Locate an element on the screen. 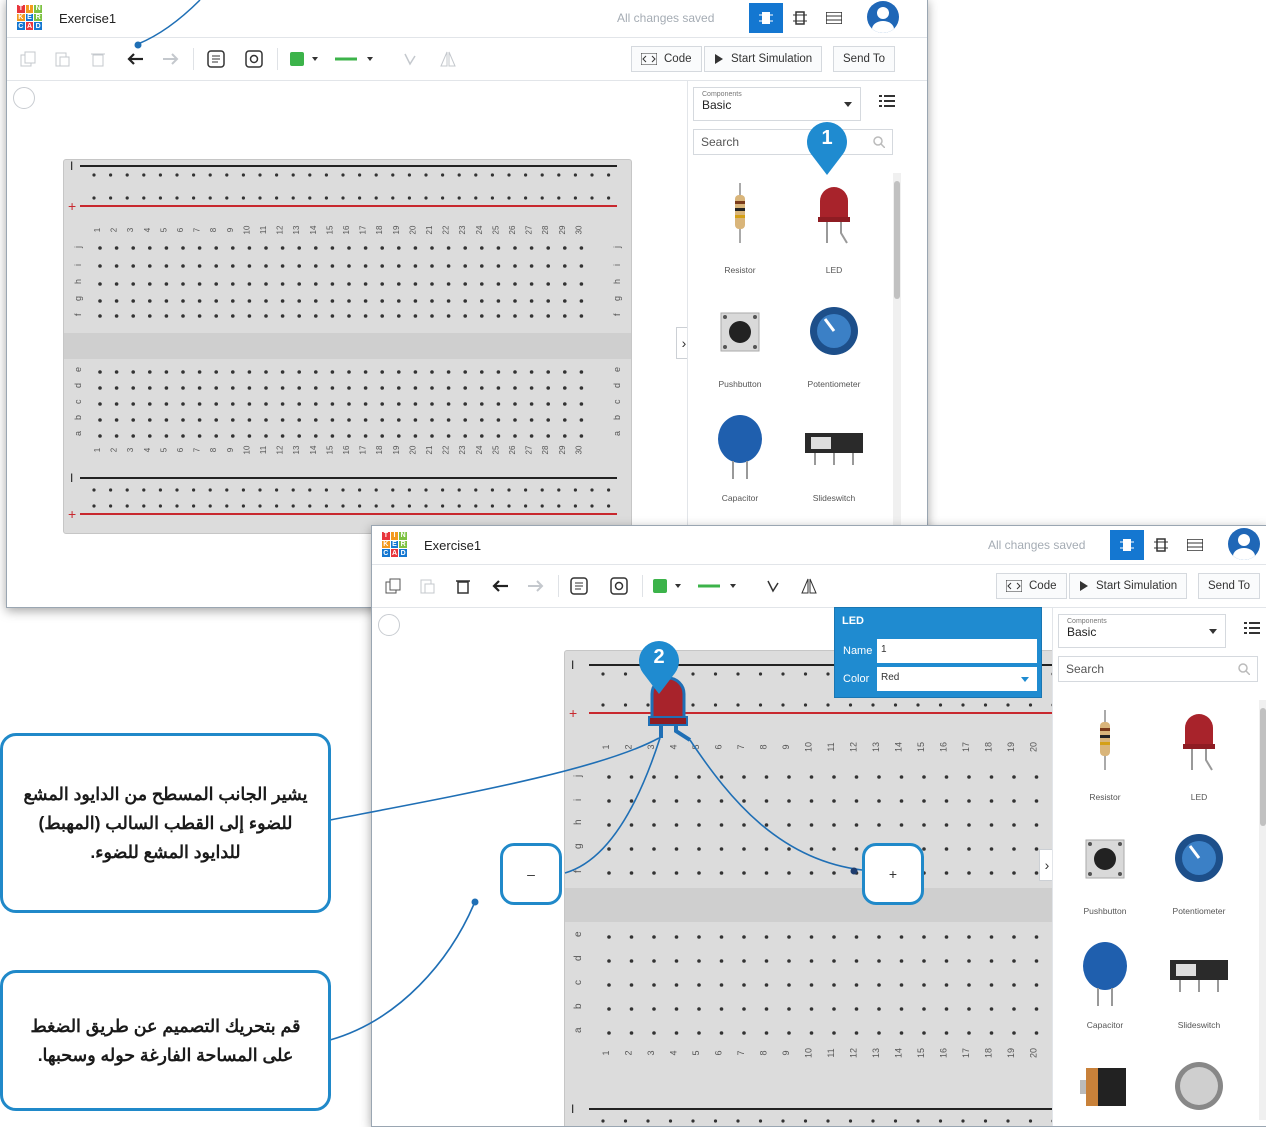 The width and height of the screenshot is (1266, 1127). led-icon is located at coordinates (1199, 742).